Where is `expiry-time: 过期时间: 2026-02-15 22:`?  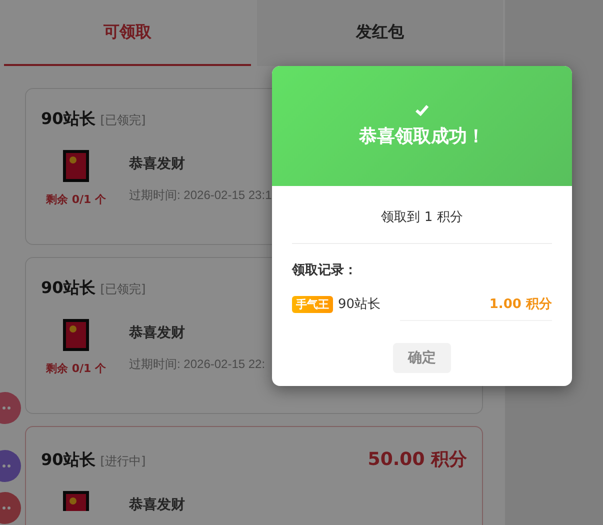
expiry-time: 过期时间: 2026-02-15 22: is located at coordinates (197, 364).